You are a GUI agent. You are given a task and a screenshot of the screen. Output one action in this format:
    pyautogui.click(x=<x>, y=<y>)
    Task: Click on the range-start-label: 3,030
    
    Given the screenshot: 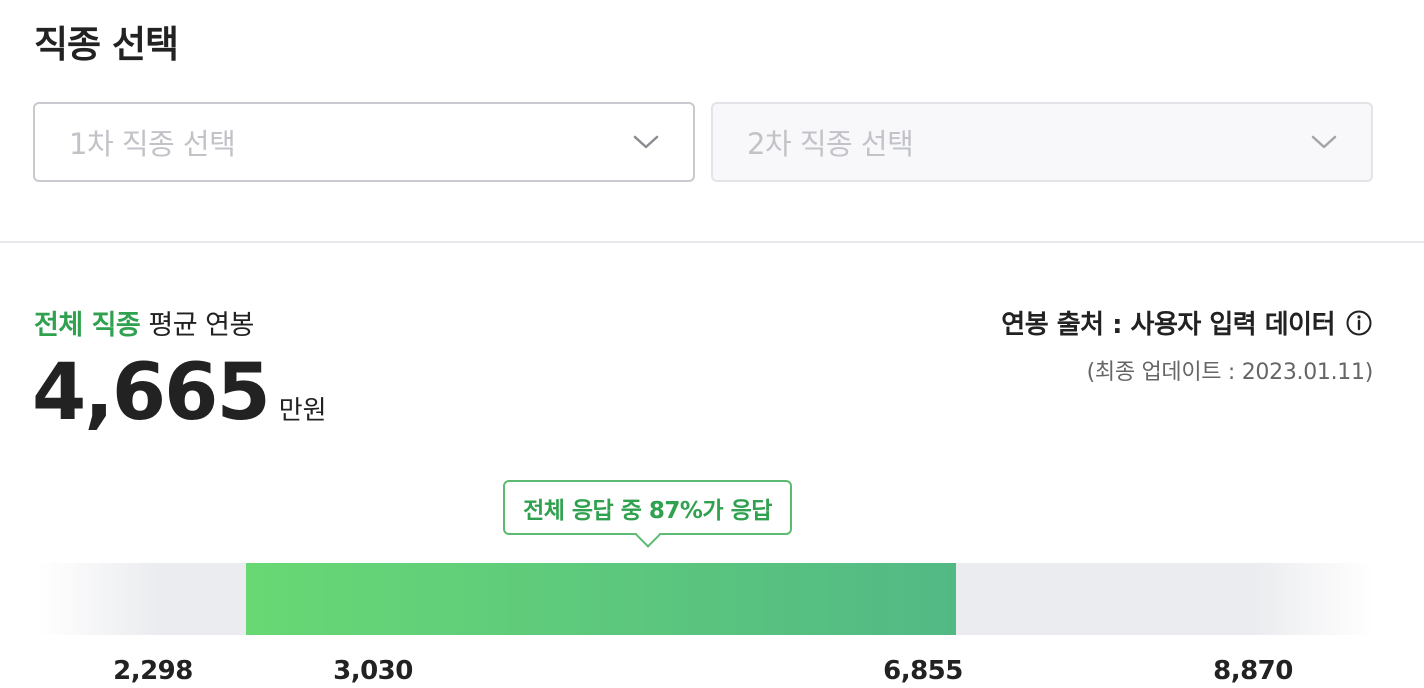 What is the action you would take?
    pyautogui.click(x=373, y=671)
    